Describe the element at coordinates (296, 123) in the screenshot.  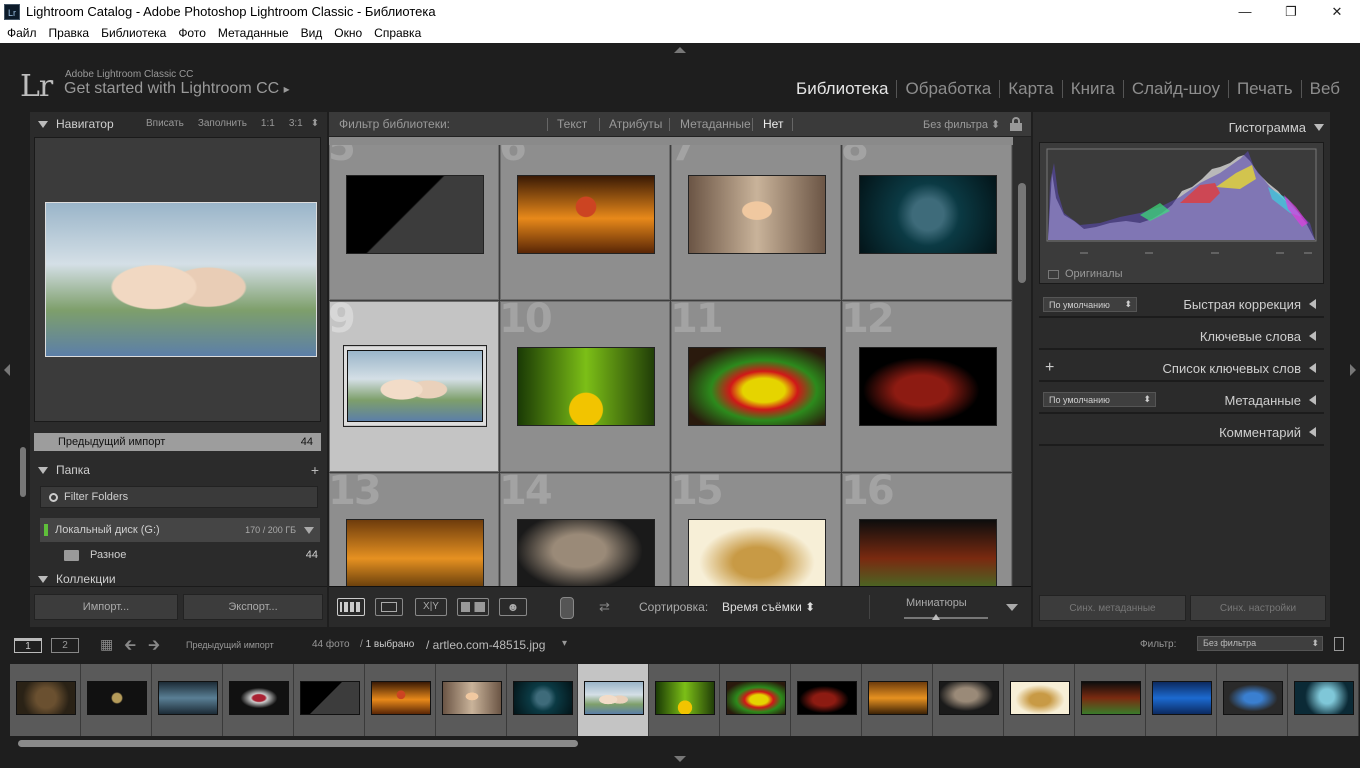
I see `zoom-3-1: 3:1` at that location.